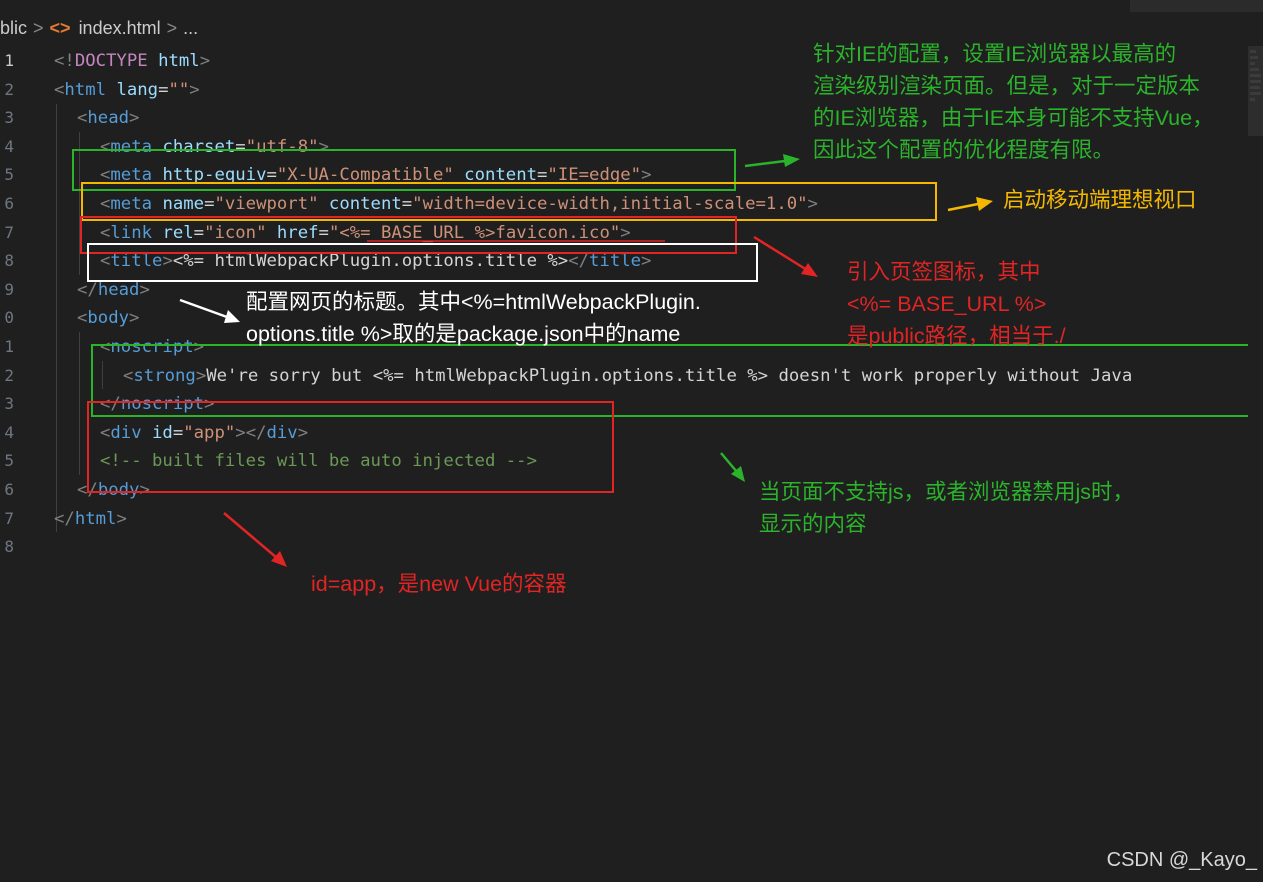 The height and width of the screenshot is (882, 1263). What do you see at coordinates (9, 289) in the screenshot?
I see `line-number: 9` at bounding box center [9, 289].